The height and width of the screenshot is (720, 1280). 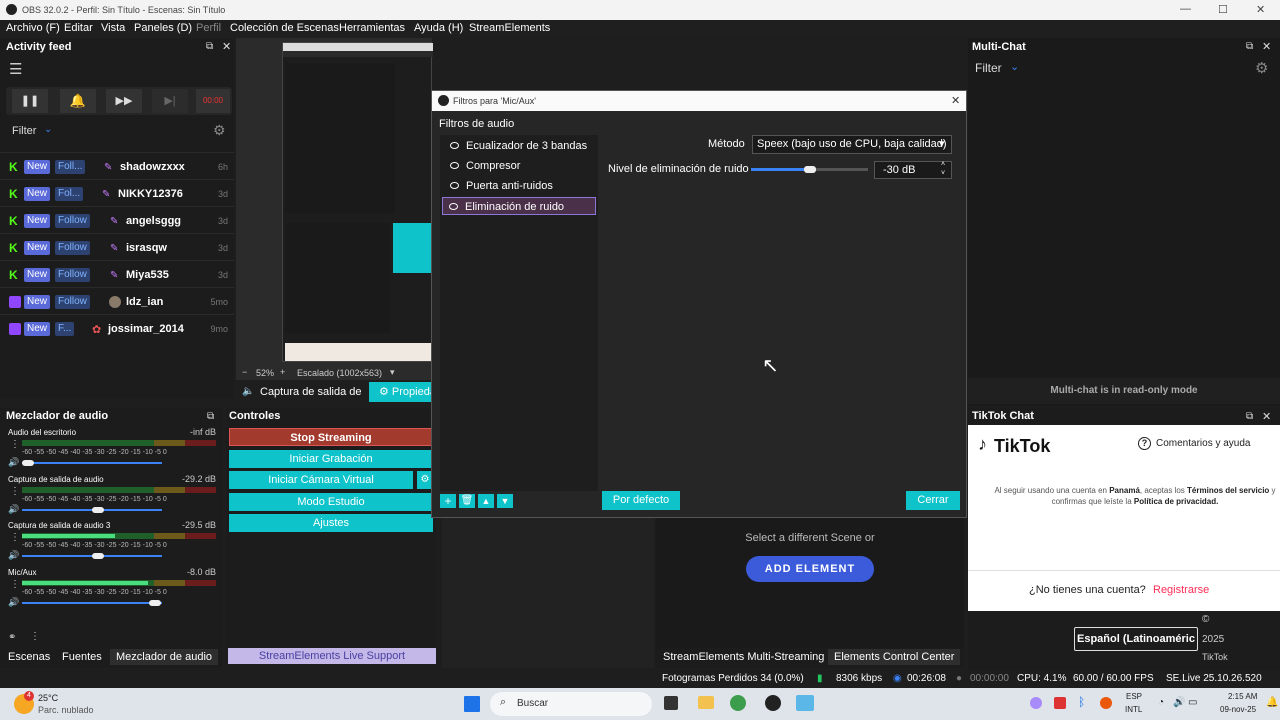 What do you see at coordinates (82, 657) in the screenshot?
I see `tab-fuentes: Fuentes` at bounding box center [82, 657].